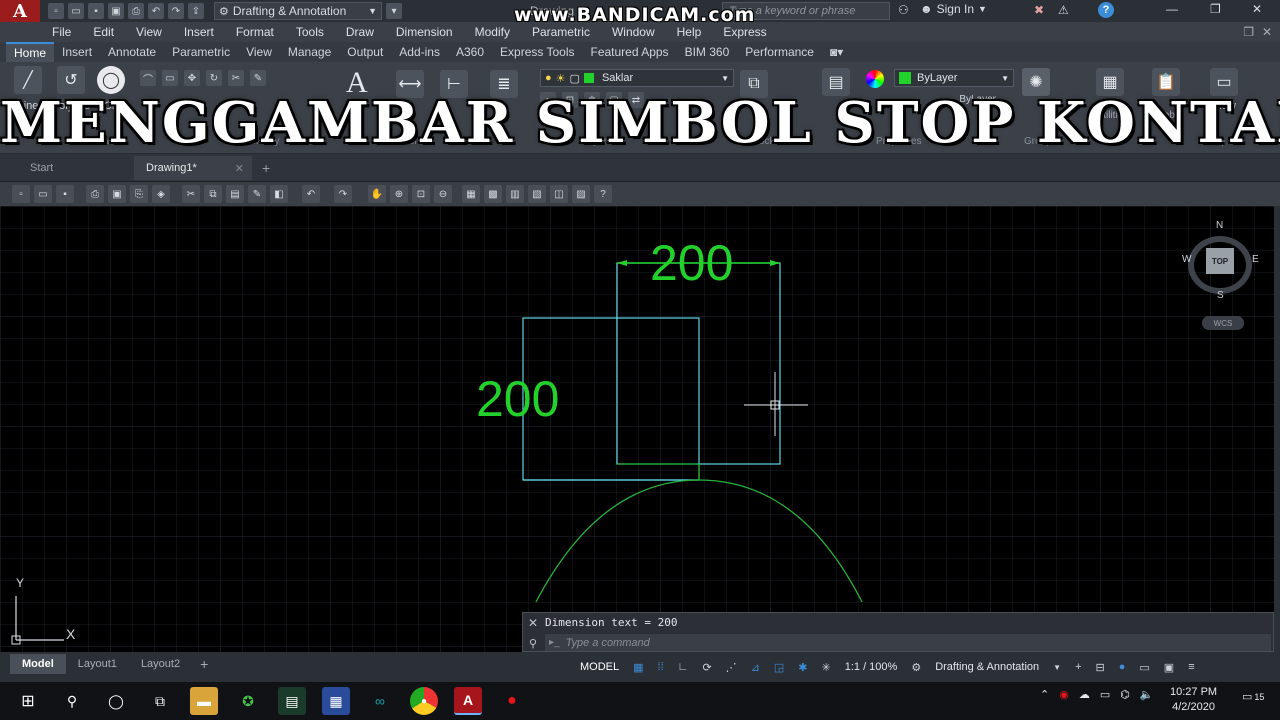 Image resolution: width=1280 pixels, height=720 pixels. I want to click on tab-performance: Performance, so click(779, 52).